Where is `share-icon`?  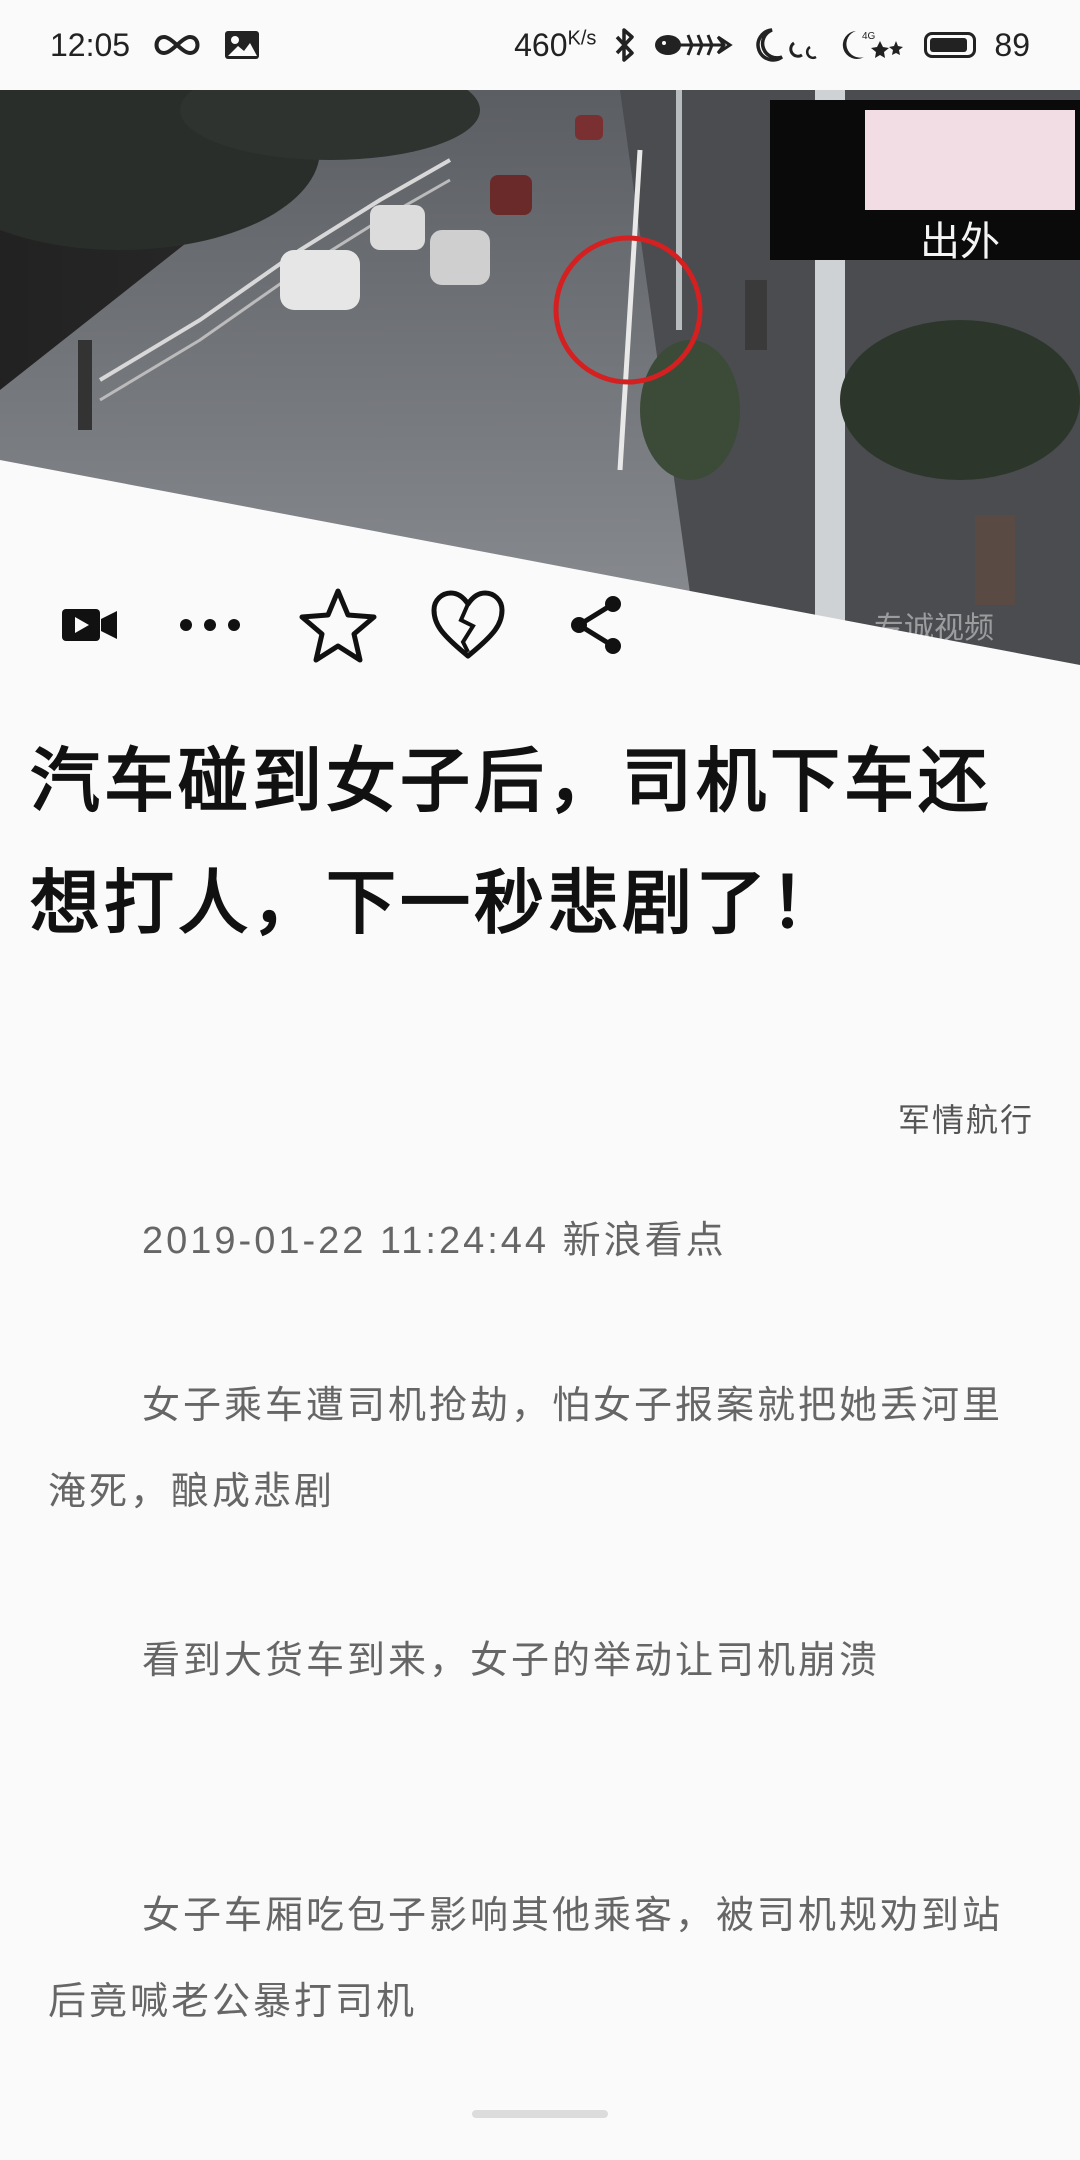 share-icon is located at coordinates (596, 625).